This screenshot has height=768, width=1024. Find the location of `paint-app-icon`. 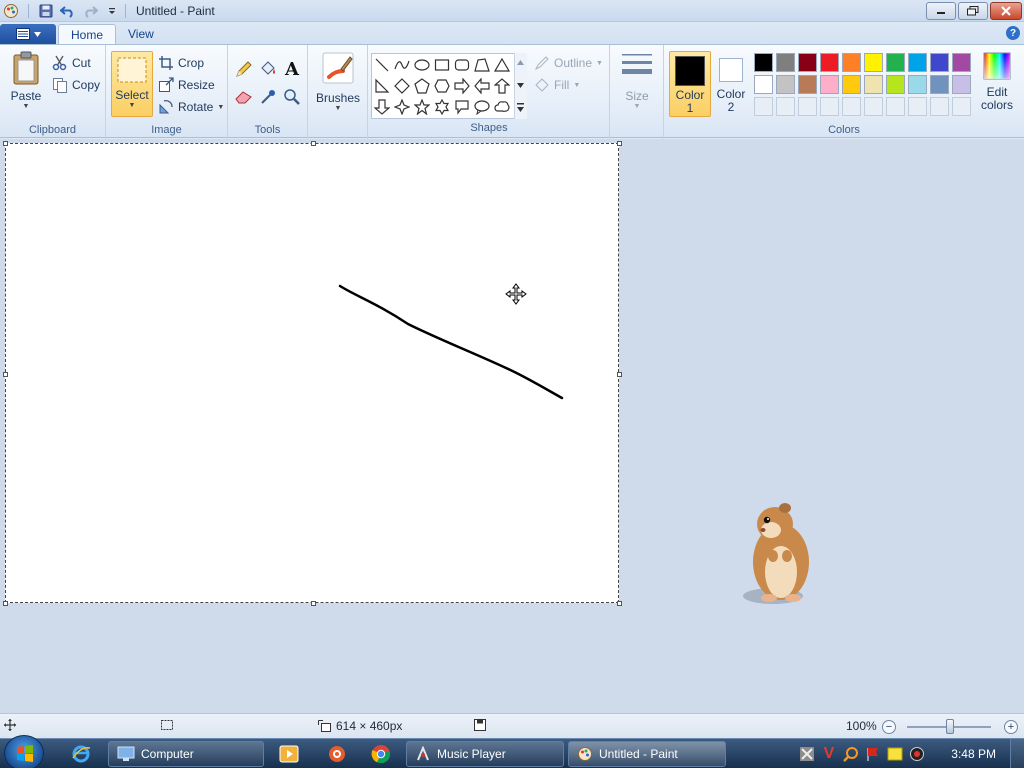

paint-app-icon is located at coordinates (11, 11).